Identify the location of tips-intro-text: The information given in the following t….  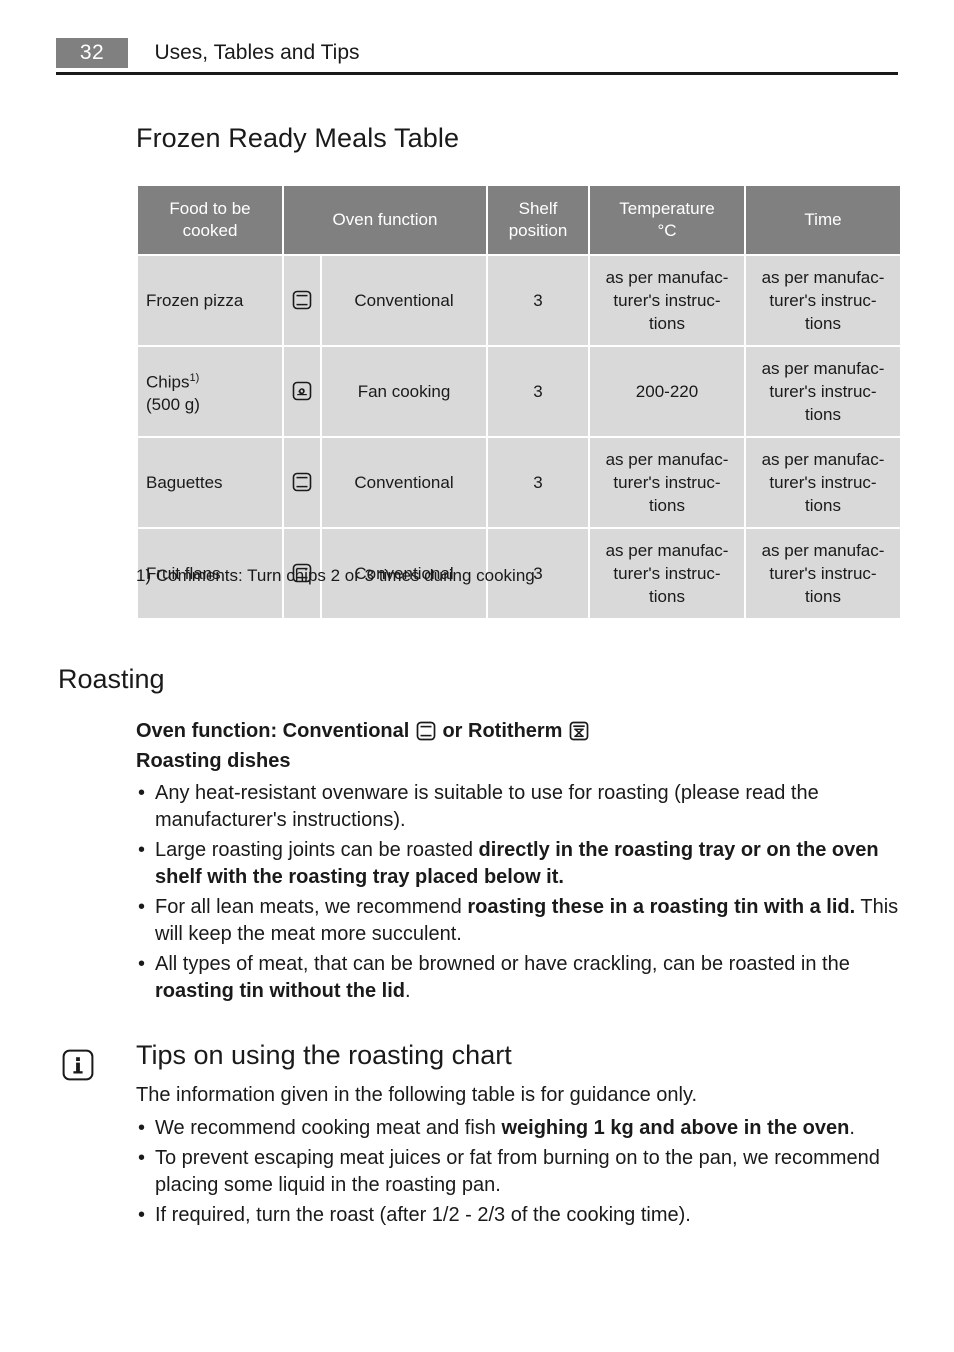
(417, 1095).